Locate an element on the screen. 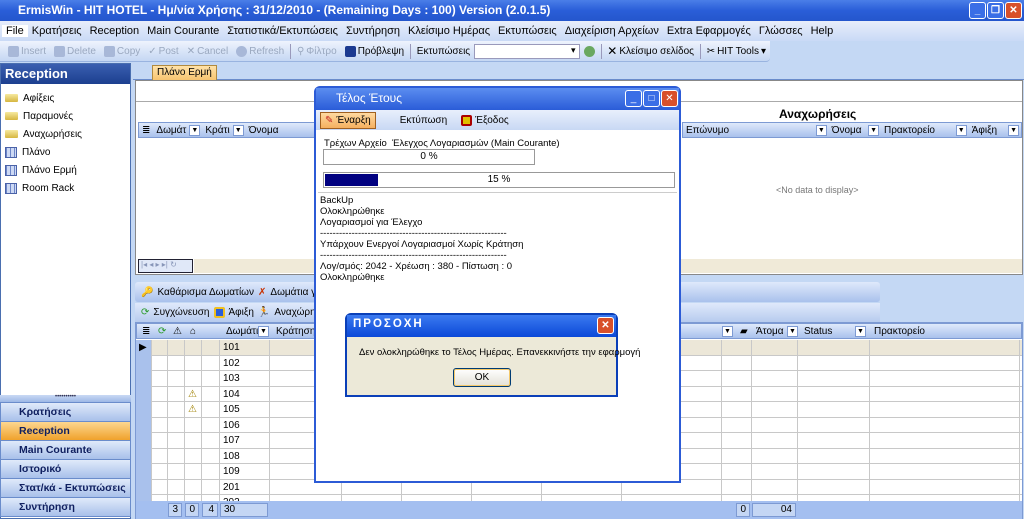  tab-plan-ermis: Πλάνο Ερμή is located at coordinates (184, 73).